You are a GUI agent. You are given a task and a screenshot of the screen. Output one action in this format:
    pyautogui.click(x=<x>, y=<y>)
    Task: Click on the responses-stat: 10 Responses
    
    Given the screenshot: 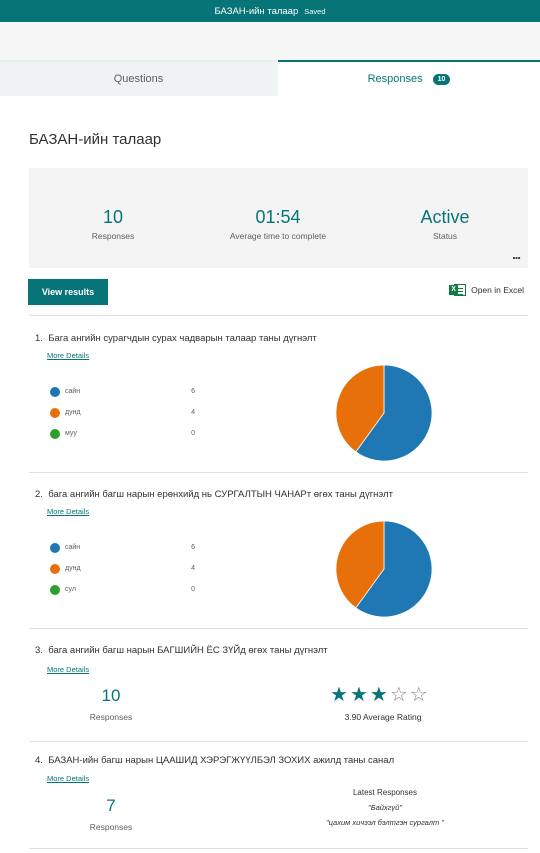 What is the action you would take?
    pyautogui.click(x=113, y=223)
    